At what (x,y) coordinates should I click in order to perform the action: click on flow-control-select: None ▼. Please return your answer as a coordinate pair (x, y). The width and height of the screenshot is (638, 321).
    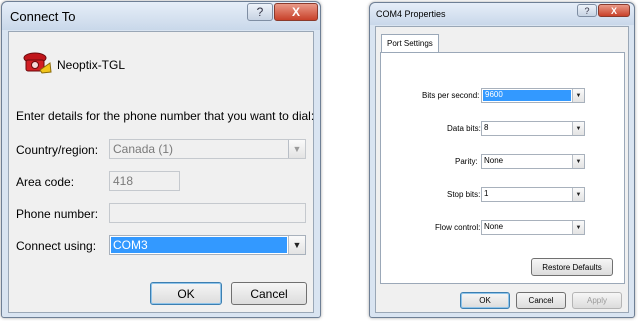
    Looking at the image, I should click on (533, 227).